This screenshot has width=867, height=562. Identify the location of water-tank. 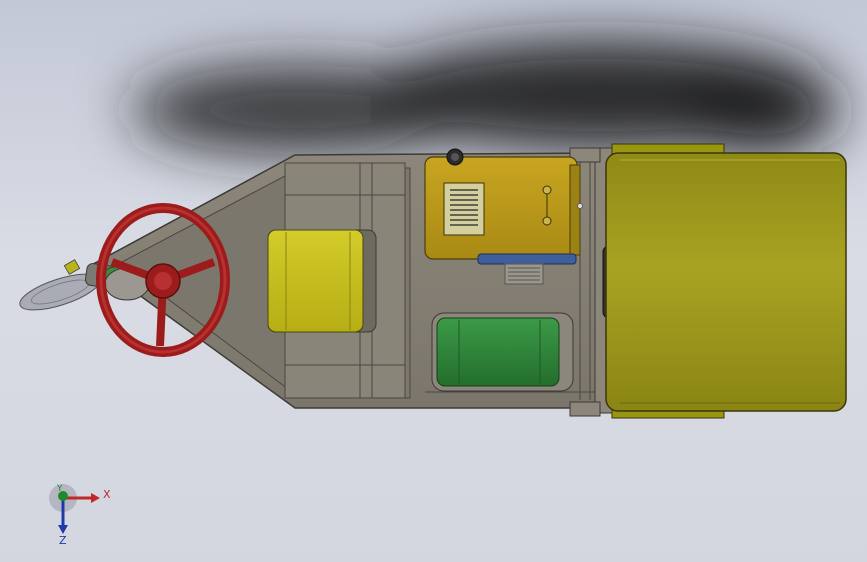
(502, 352).